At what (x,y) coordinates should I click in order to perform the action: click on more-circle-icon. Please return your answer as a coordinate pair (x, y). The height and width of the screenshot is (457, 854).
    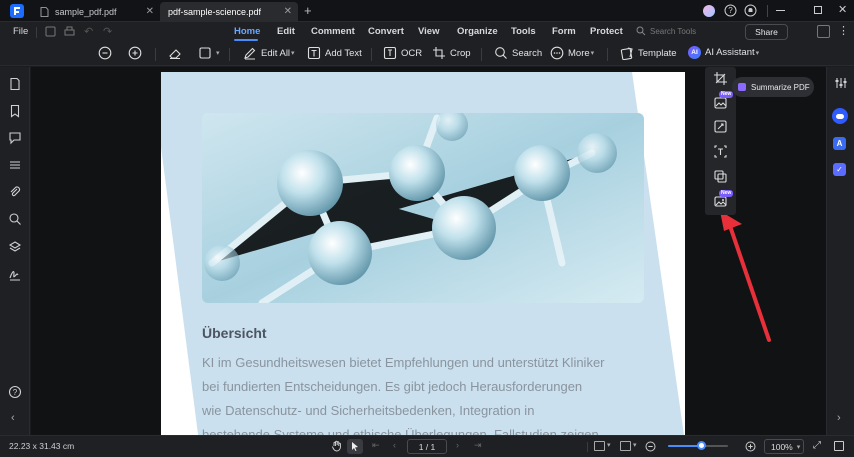
    Looking at the image, I should click on (557, 53).